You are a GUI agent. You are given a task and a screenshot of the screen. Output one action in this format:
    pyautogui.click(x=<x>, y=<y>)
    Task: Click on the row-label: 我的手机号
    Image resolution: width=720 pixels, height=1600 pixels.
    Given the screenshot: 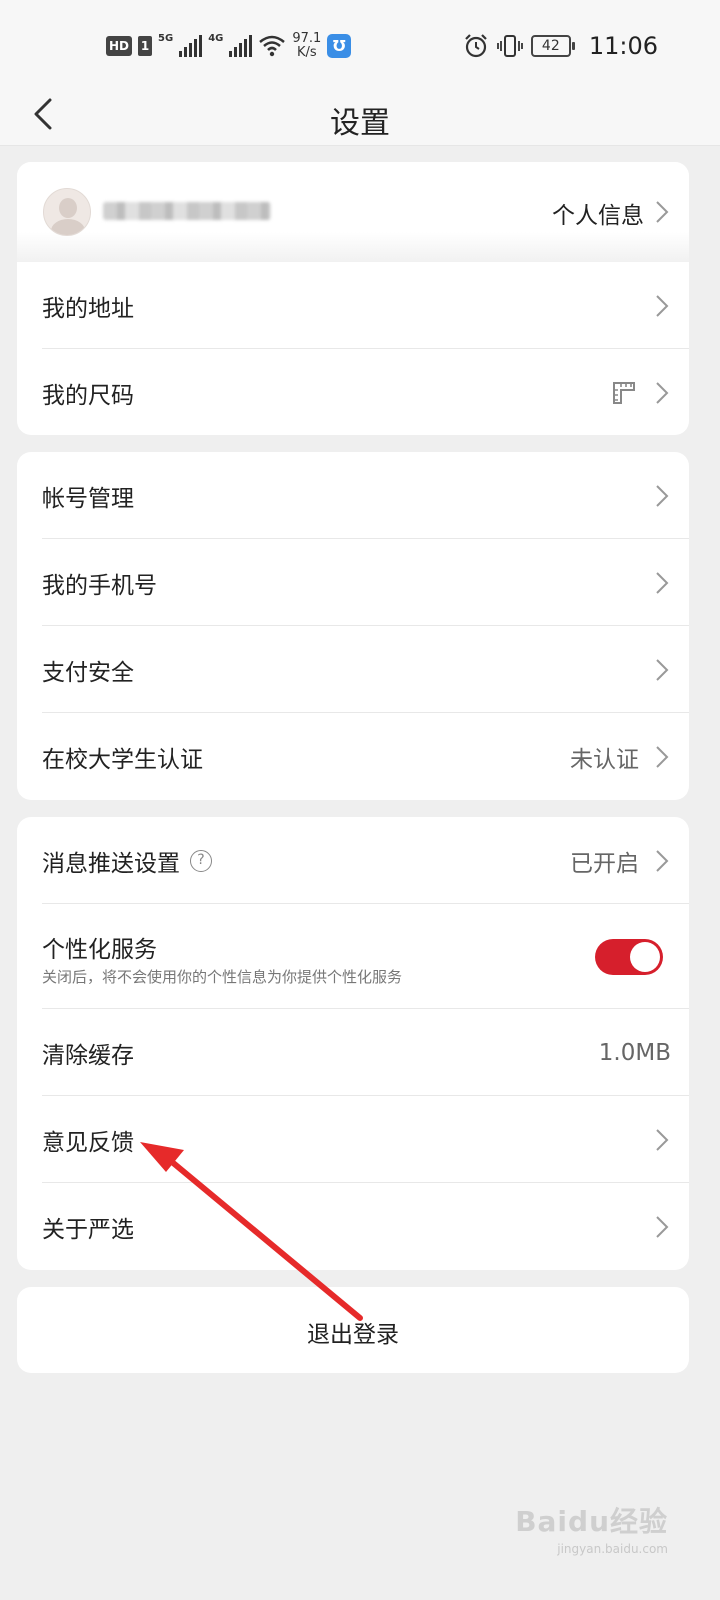 What is the action you would take?
    pyautogui.click(x=99, y=585)
    